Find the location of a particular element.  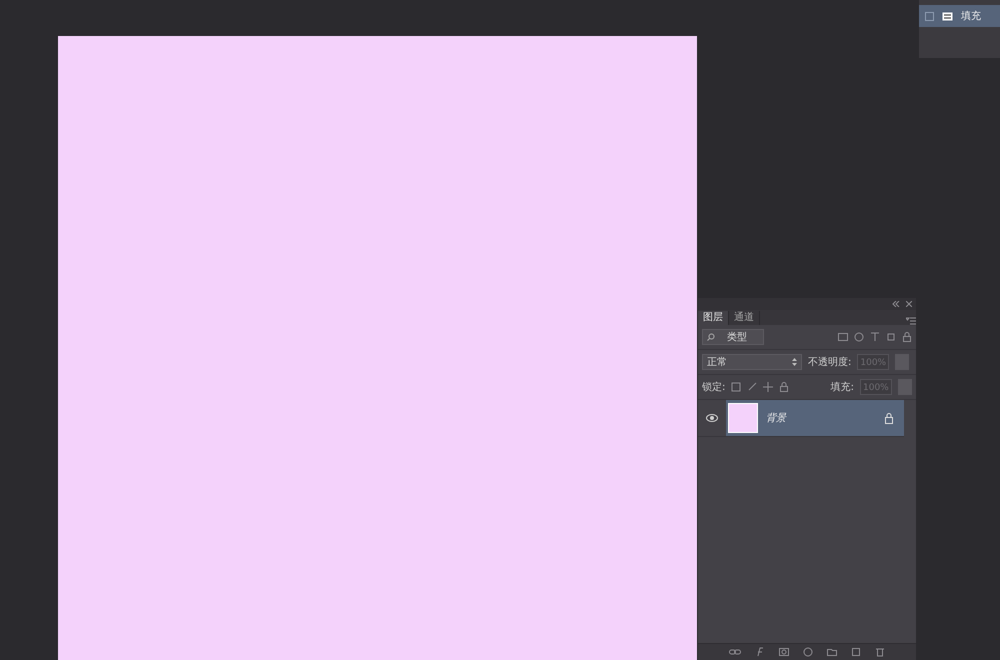

trash-icon is located at coordinates (880, 652).